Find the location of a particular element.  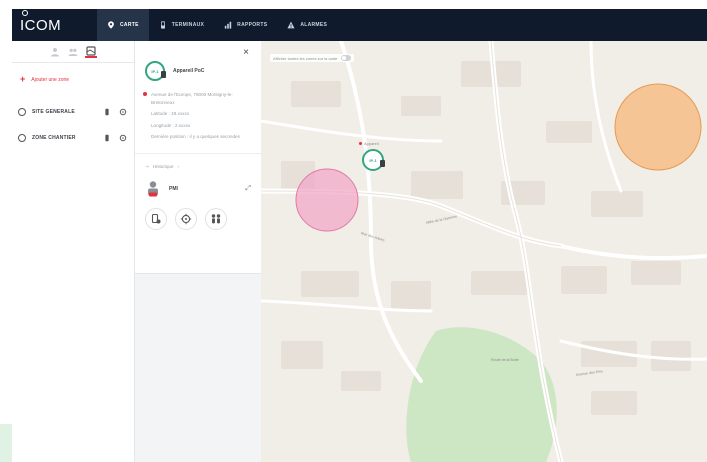

app-logo: ICOM is located at coordinates (54, 21).